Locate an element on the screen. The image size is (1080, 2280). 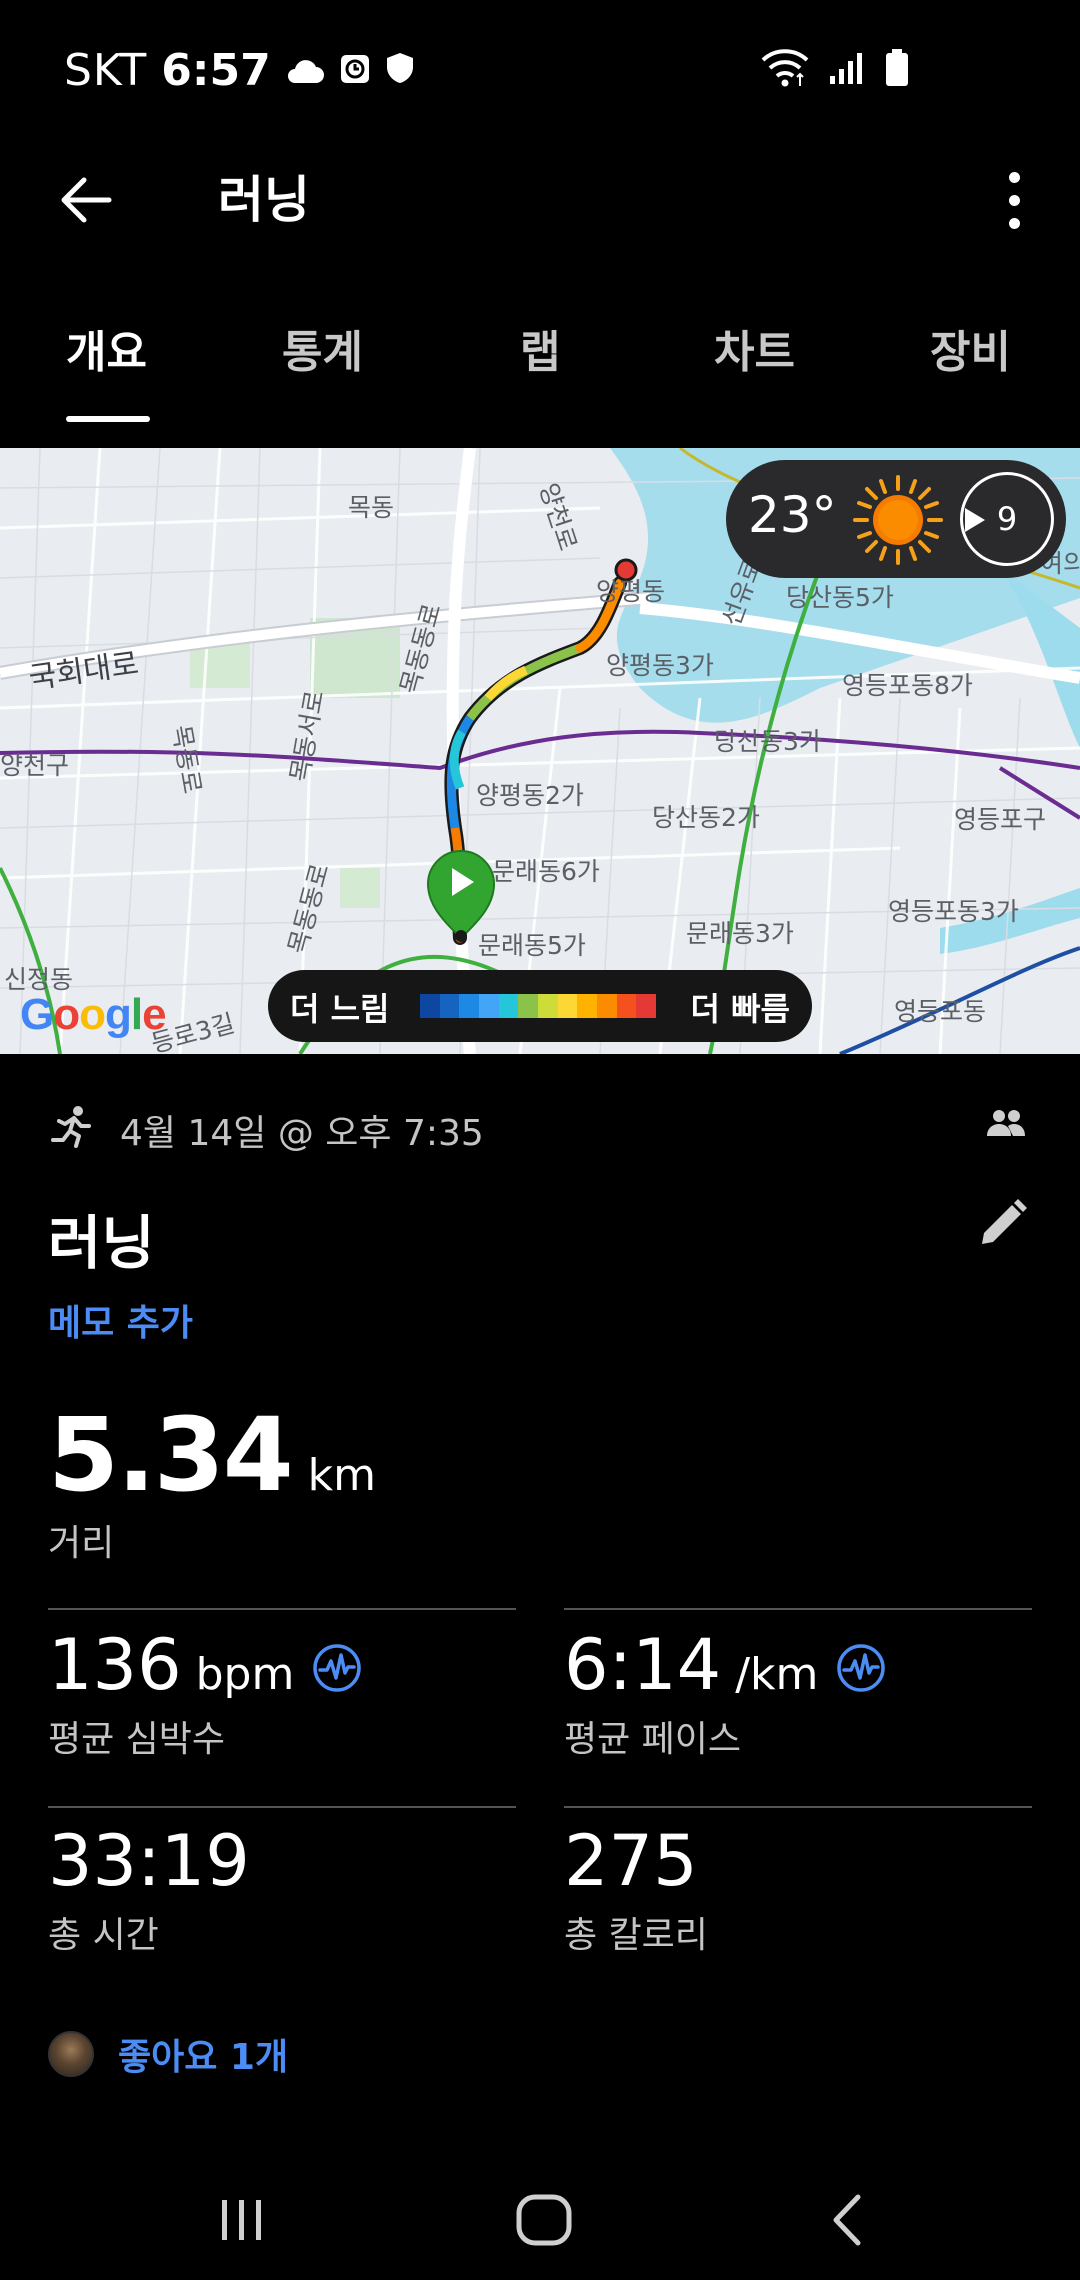
signal-icon is located at coordinates (847, 70).